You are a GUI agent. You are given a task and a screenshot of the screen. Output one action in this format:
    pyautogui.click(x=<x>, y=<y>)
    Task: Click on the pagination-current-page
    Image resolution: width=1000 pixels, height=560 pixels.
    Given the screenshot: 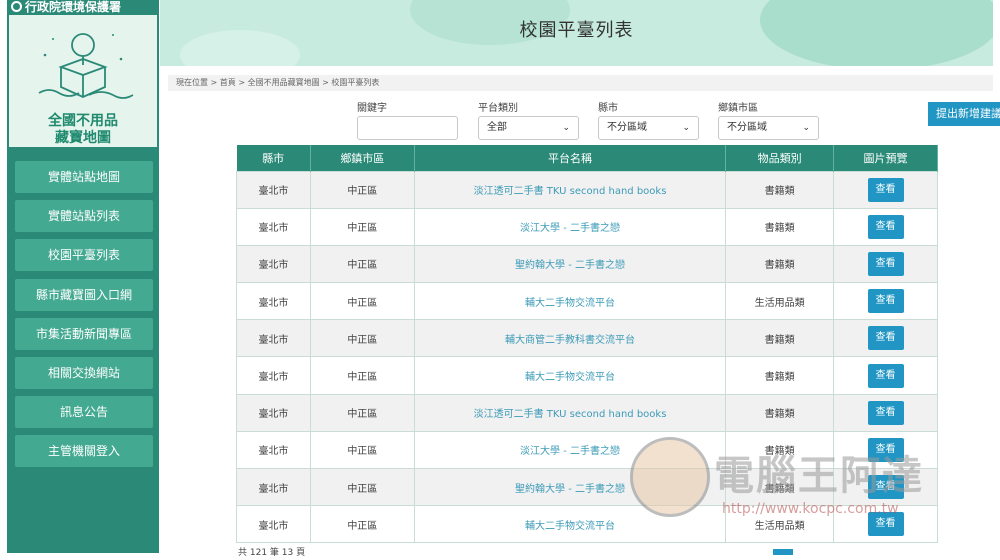 What is the action you would take?
    pyautogui.click(x=783, y=552)
    